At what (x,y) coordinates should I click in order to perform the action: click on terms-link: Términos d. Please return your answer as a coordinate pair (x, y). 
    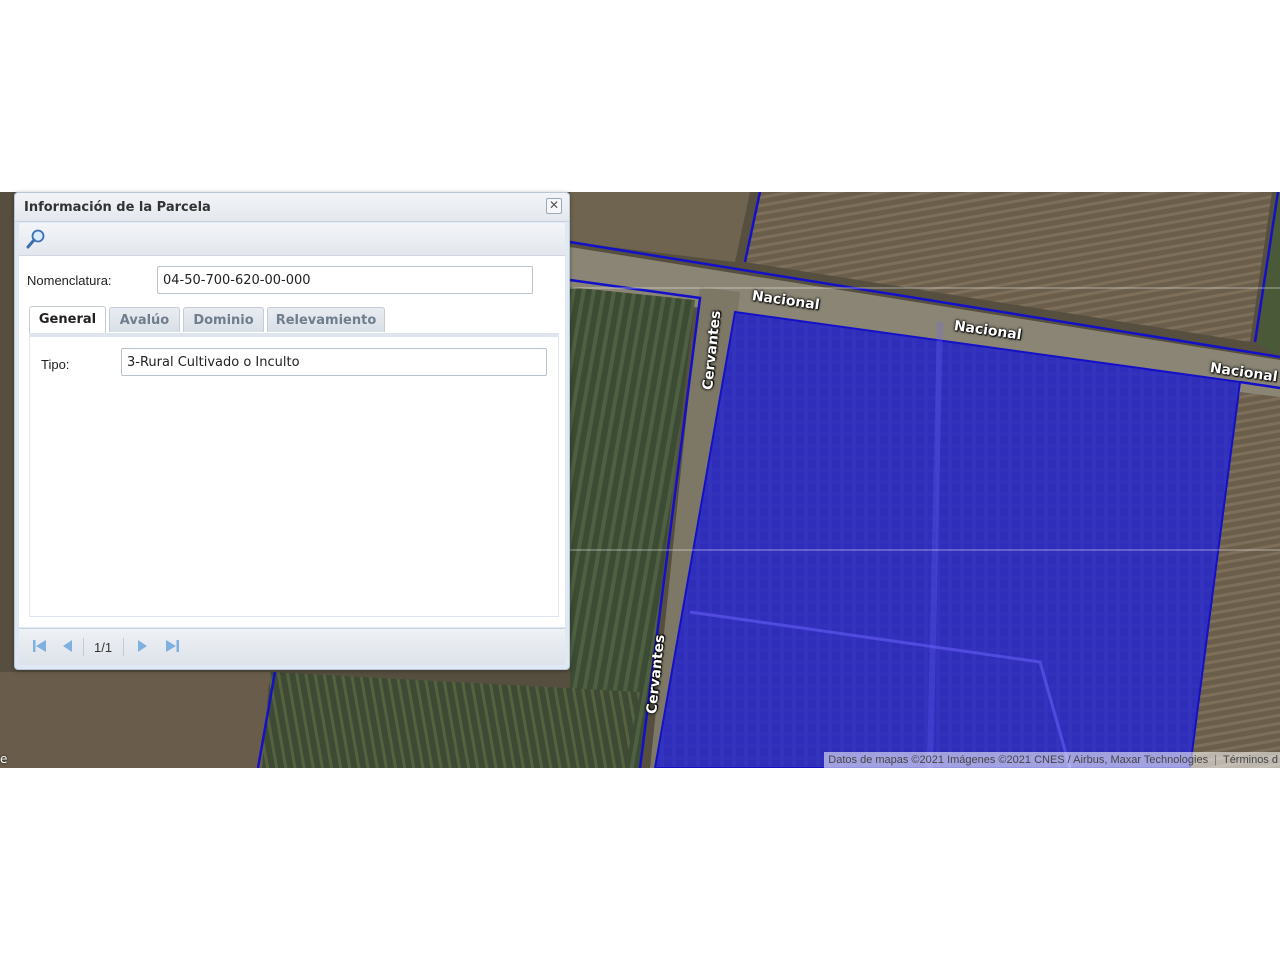
    Looking at the image, I should click on (1250, 760).